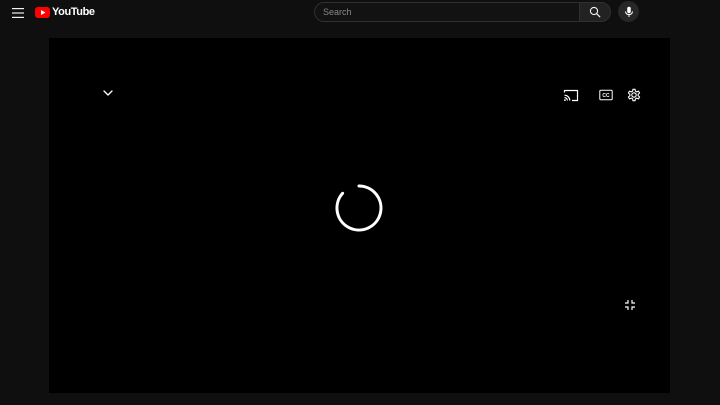 Image resolution: width=720 pixels, height=405 pixels. Describe the element at coordinates (359, 208) in the screenshot. I see `loading-spinner-icon` at that location.